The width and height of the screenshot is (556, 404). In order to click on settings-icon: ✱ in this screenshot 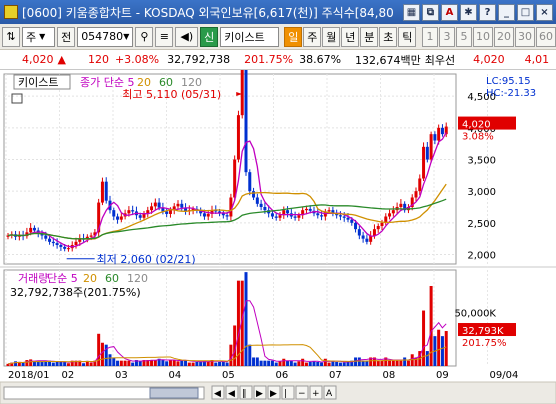, I will do `click(468, 12)`.